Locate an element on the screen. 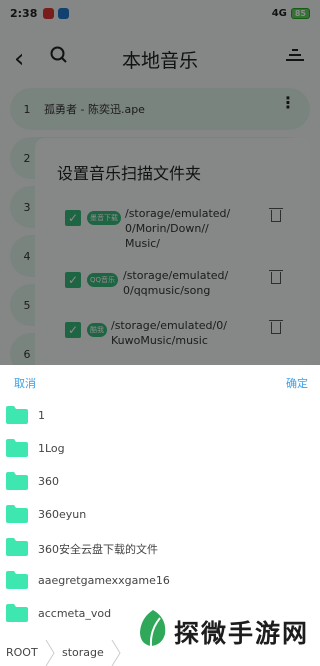  folder-item: 1Log is located at coordinates (160, 449).